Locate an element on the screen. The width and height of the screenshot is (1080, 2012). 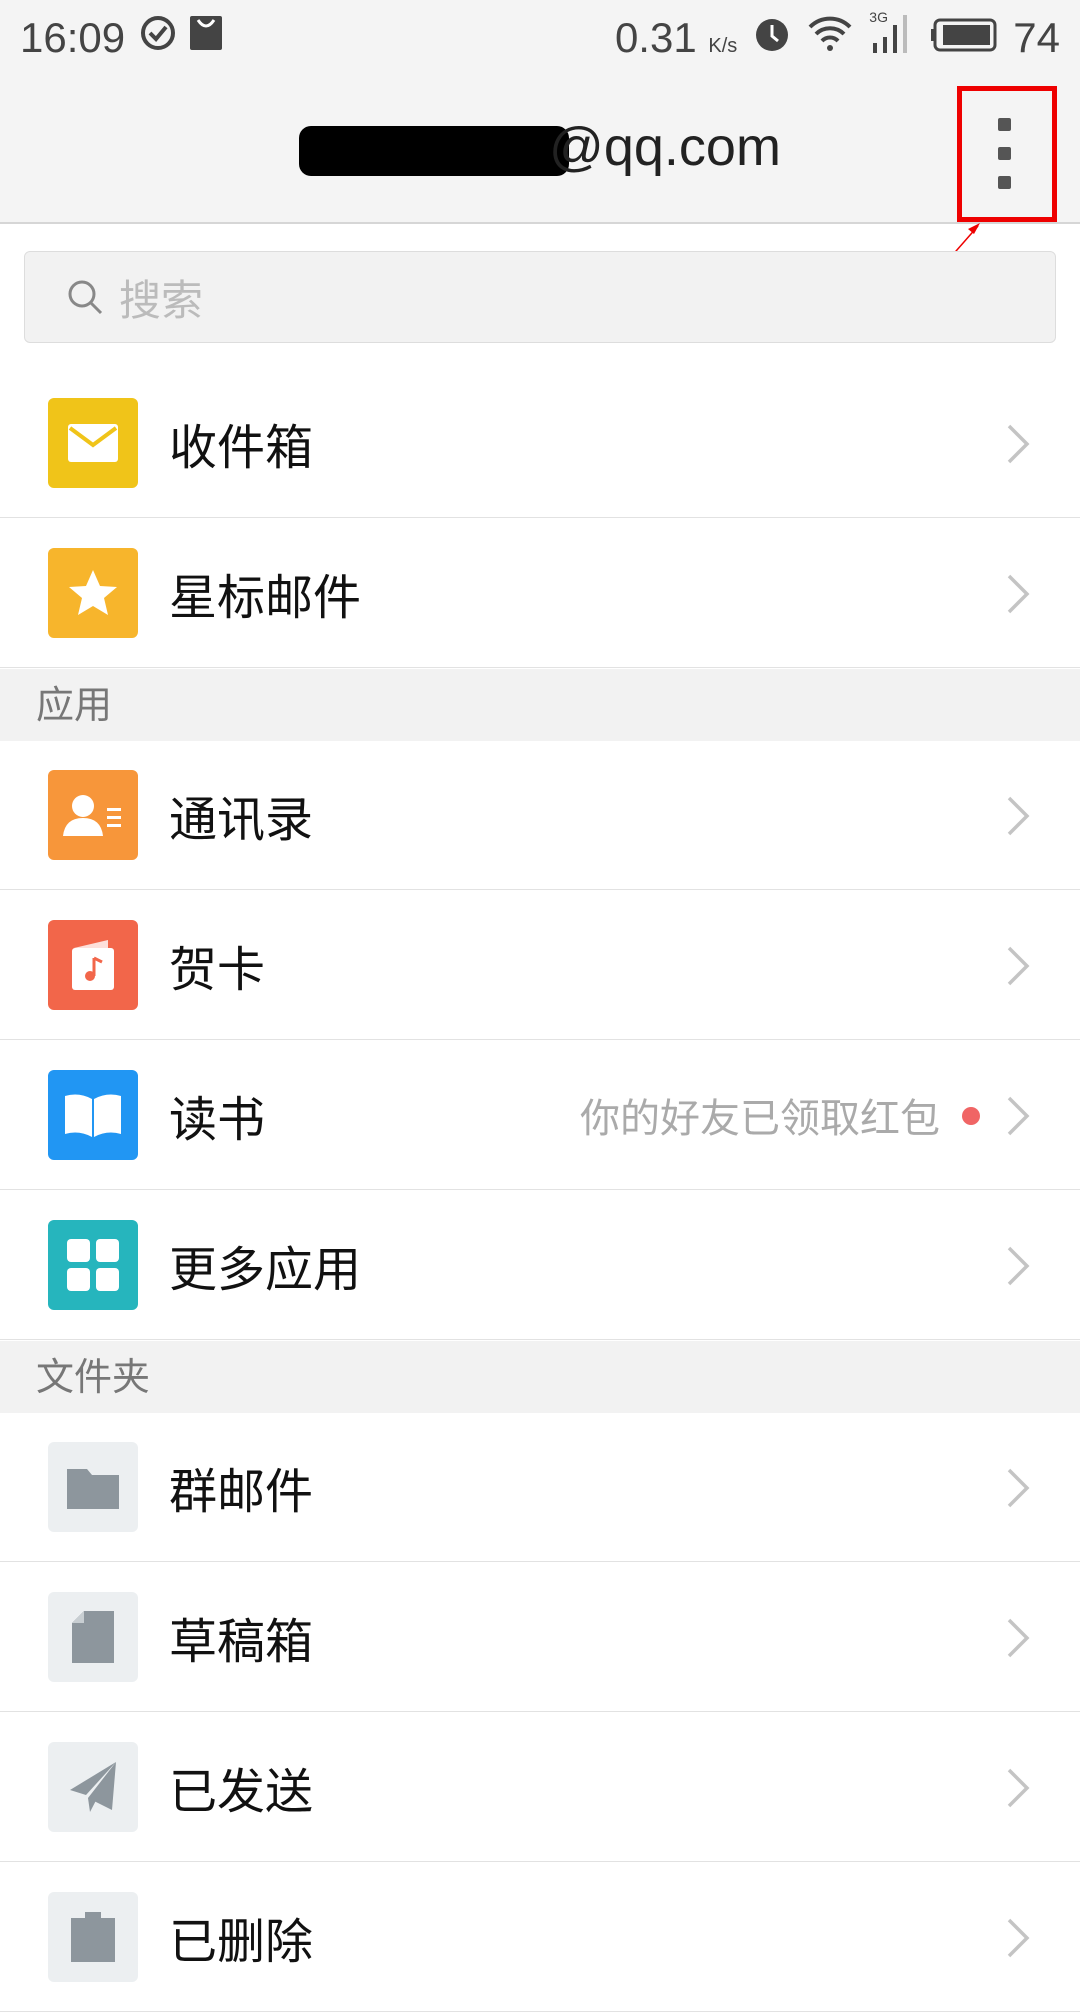
list-item-card: 贺卡 is located at coordinates (540, 965).